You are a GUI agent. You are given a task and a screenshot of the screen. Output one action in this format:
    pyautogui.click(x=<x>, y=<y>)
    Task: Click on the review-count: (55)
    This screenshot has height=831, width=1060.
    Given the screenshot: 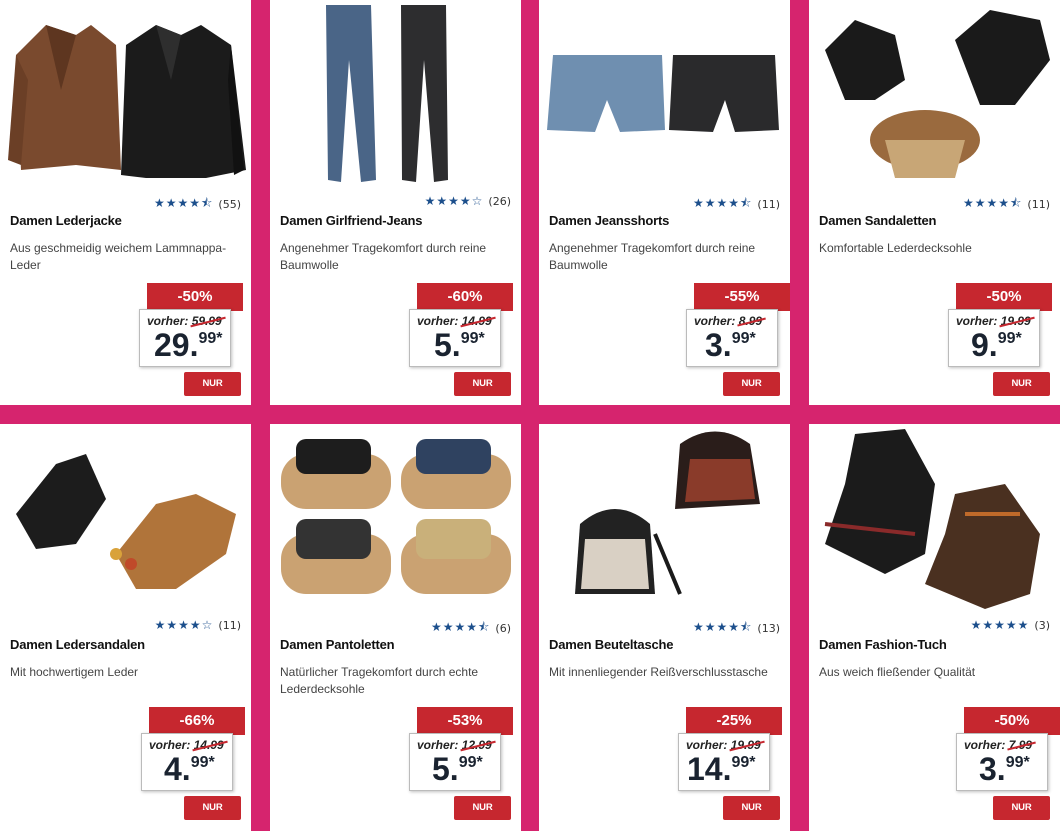 What is the action you would take?
    pyautogui.click(x=229, y=204)
    